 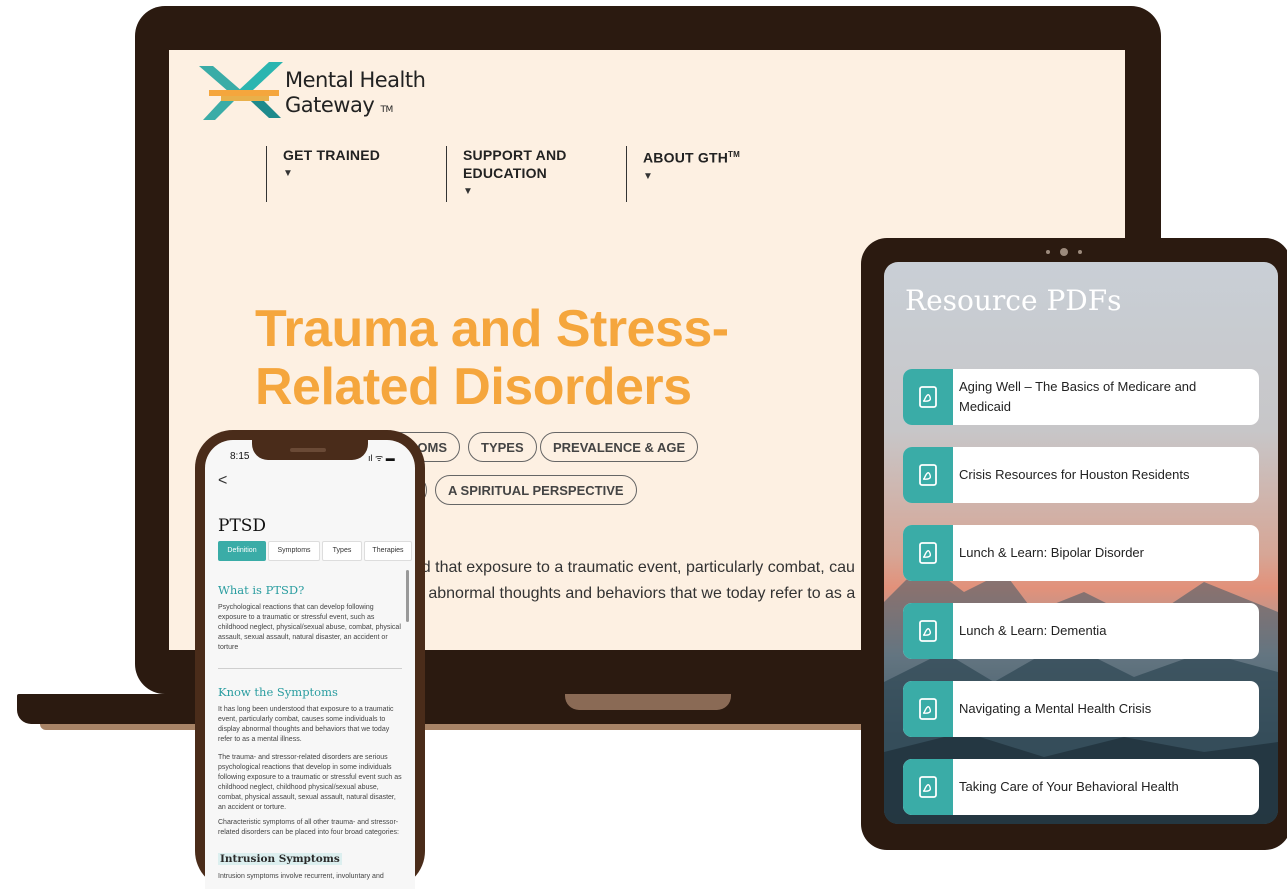 What do you see at coordinates (619, 447) in the screenshot?
I see `pill-prevalence-age: PREVALENCE & AGE` at bounding box center [619, 447].